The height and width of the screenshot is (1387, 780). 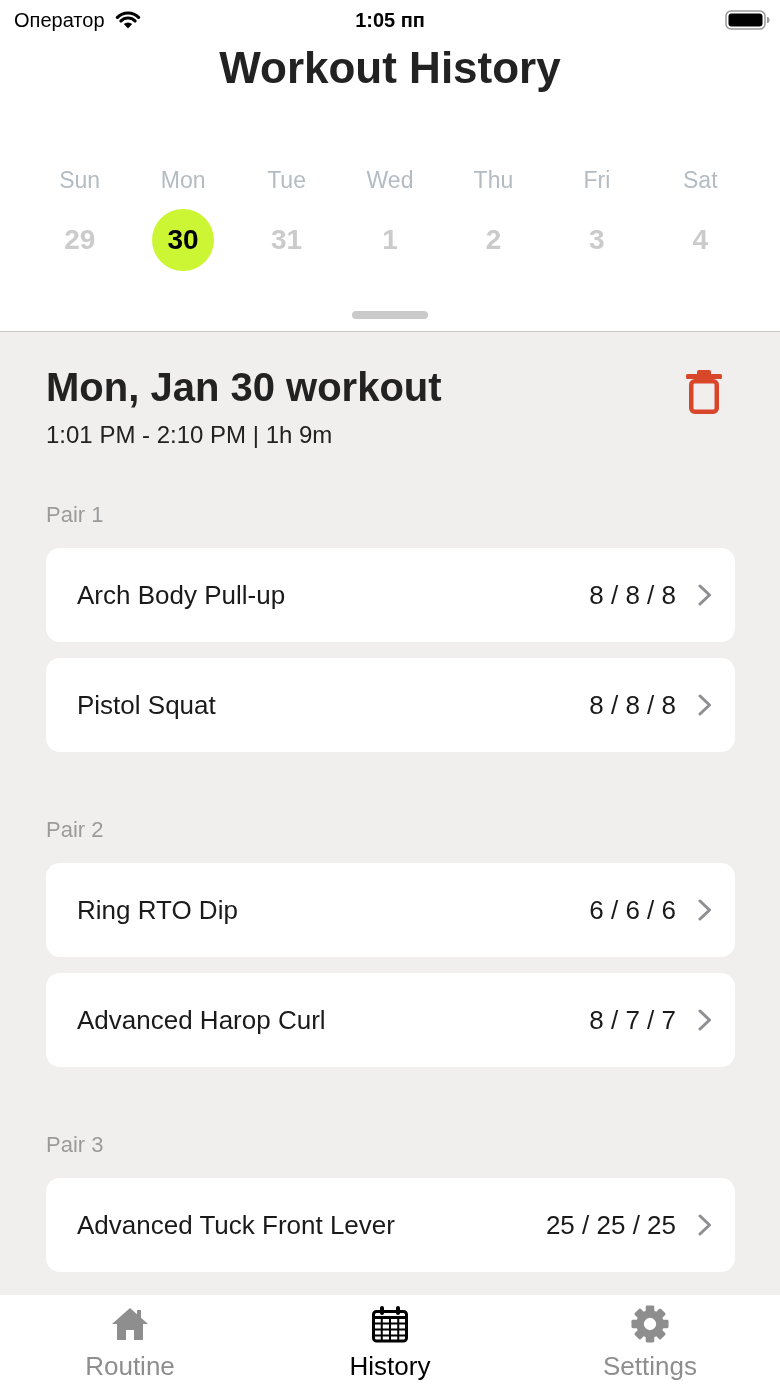 I want to click on tab: Settings, so click(x=650, y=1341).